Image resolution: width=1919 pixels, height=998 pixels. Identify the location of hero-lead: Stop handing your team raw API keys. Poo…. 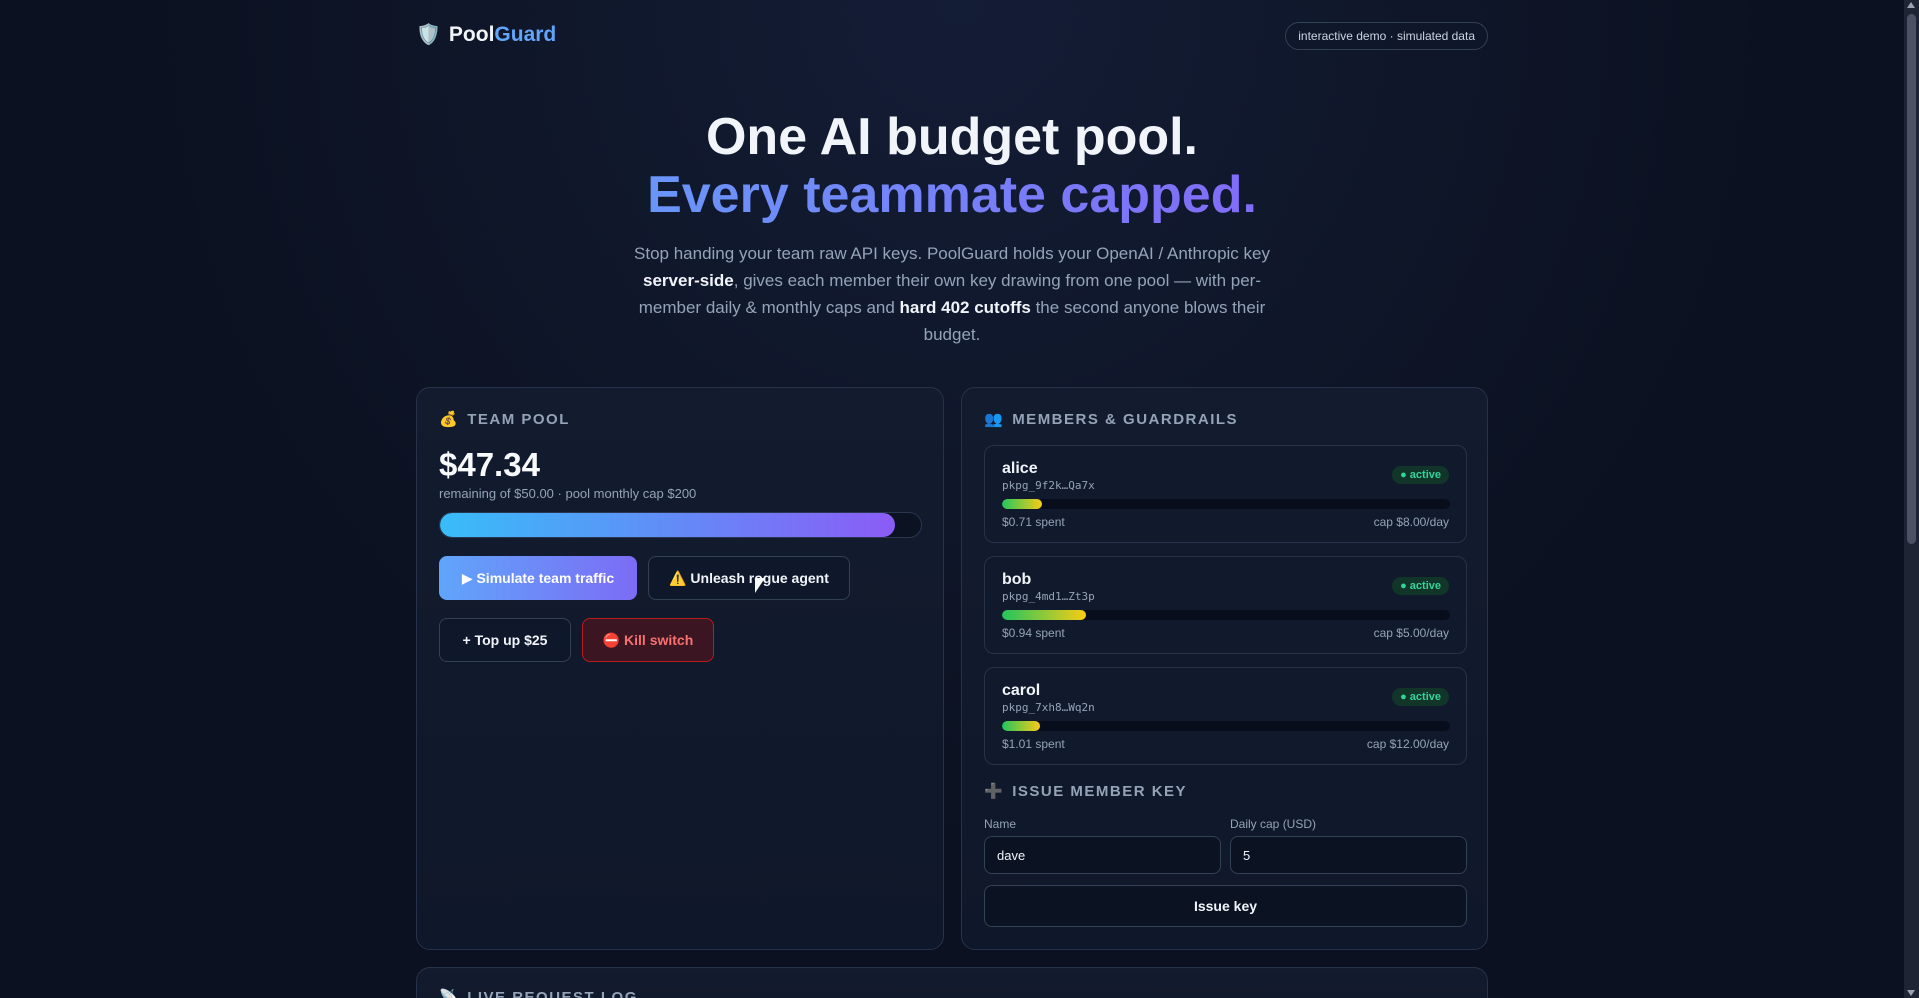
(952, 294).